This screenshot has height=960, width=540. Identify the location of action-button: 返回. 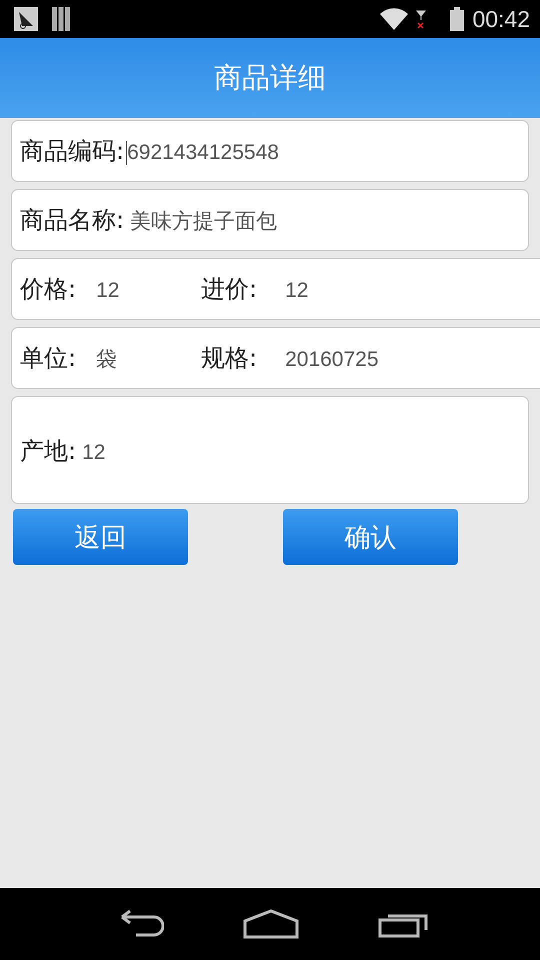
(100, 537).